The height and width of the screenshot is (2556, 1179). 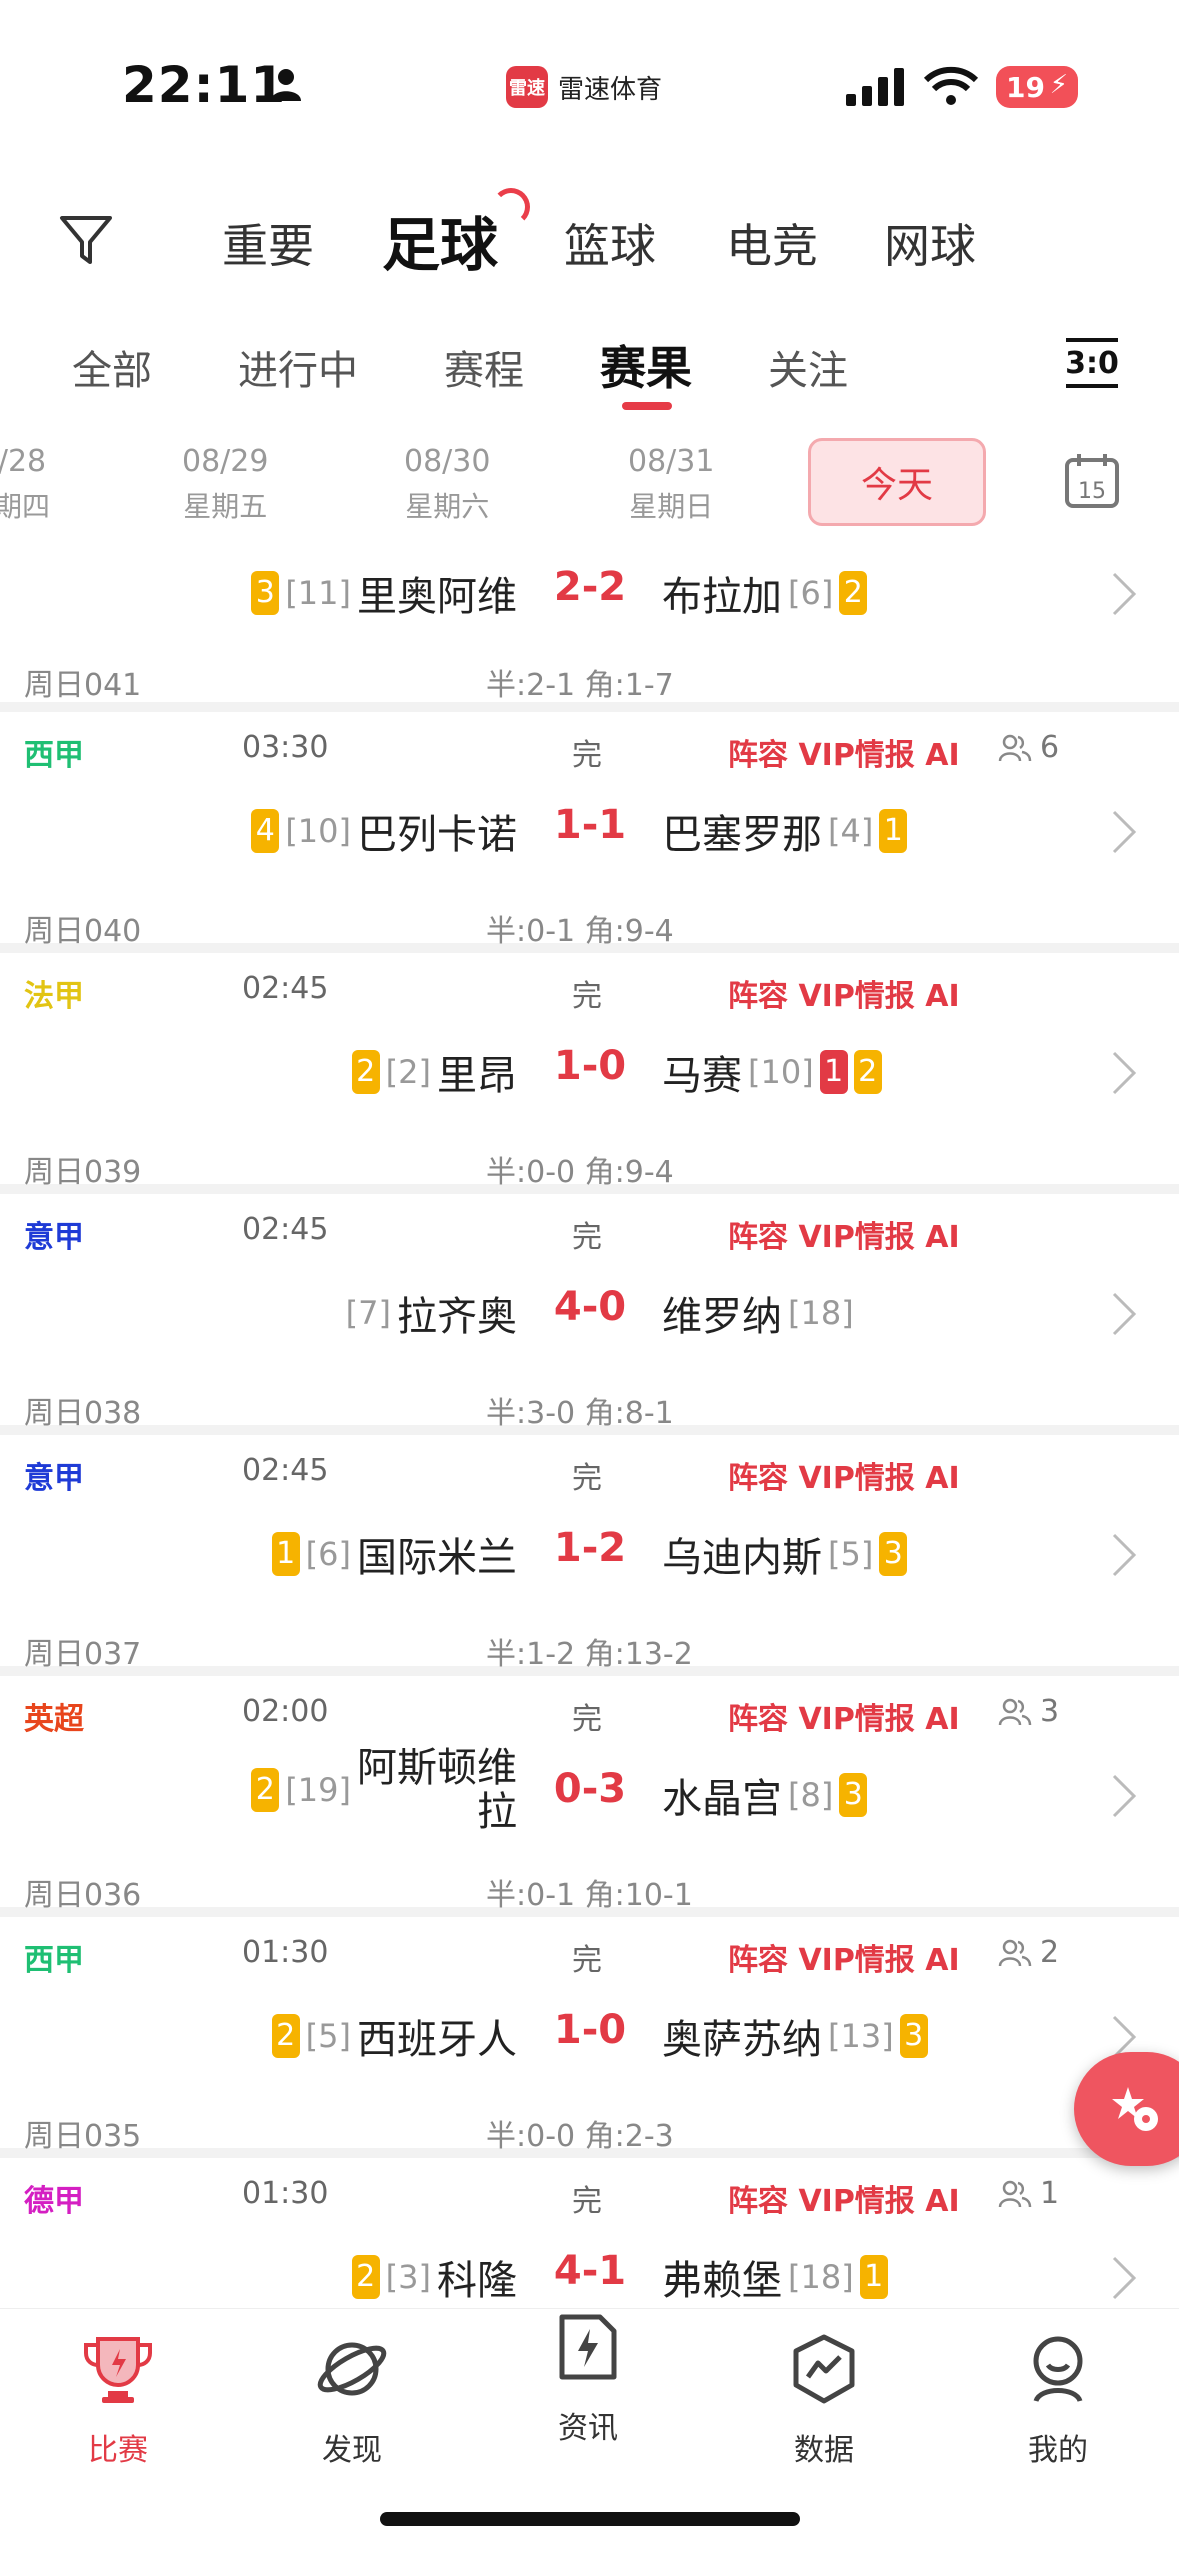 I want to click on away-rank: [6], so click(x=811, y=593).